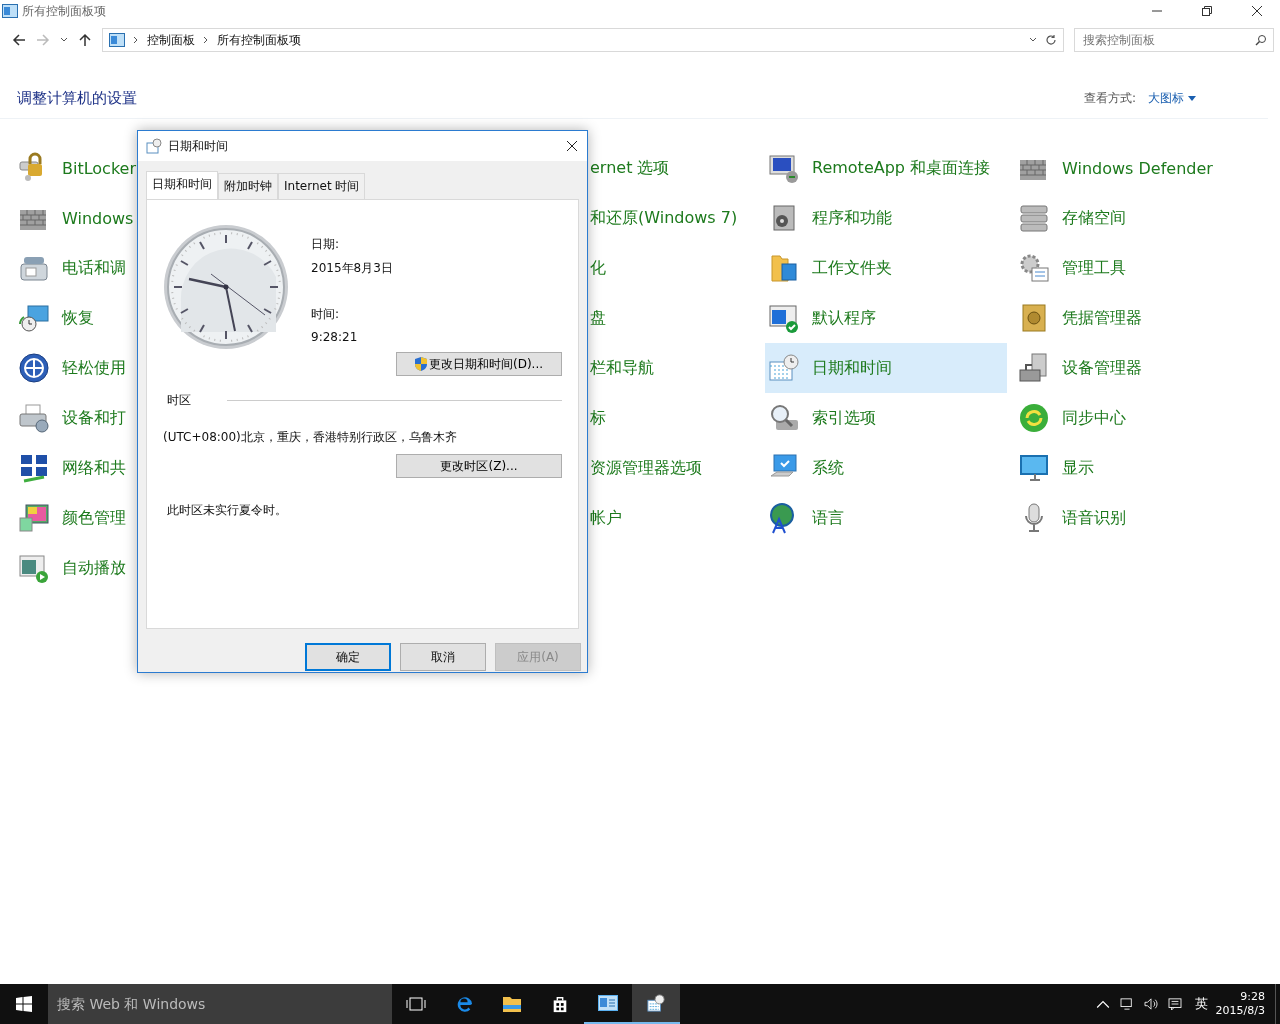 Image resolution: width=1280 pixels, height=1024 pixels. What do you see at coordinates (352, 268) in the screenshot?
I see `date-value: 2015年8月3日` at bounding box center [352, 268].